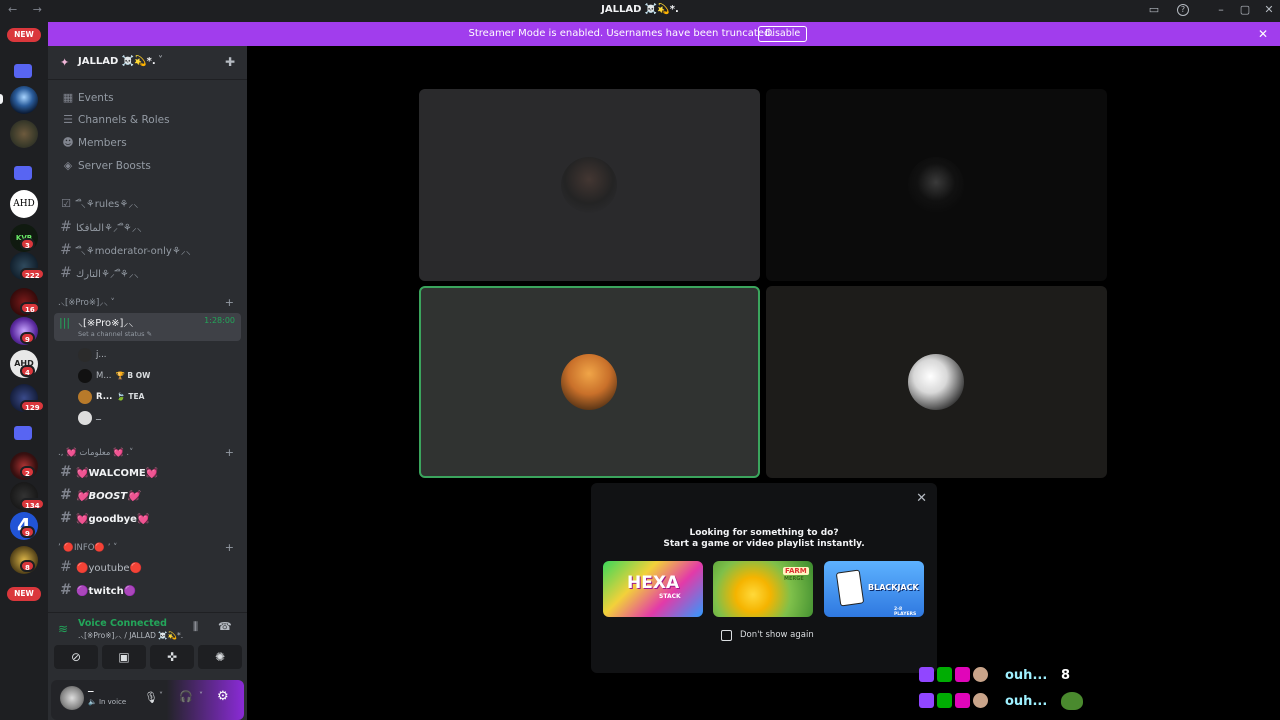  What do you see at coordinates (148, 250) in the screenshot?
I see `channel-moderator-only: # ࢑⸜⚘moderator-only⚘⸝⸜` at bounding box center [148, 250].